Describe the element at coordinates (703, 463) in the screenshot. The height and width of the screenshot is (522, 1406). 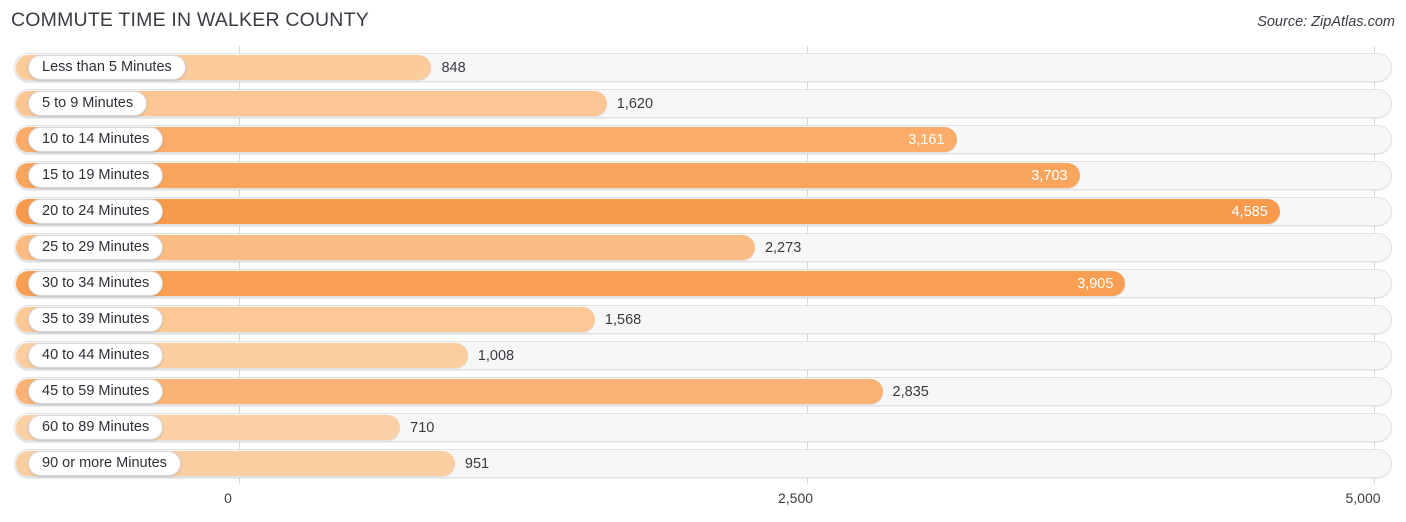
I see `bar-row: 90 or more Minutes 951` at that location.